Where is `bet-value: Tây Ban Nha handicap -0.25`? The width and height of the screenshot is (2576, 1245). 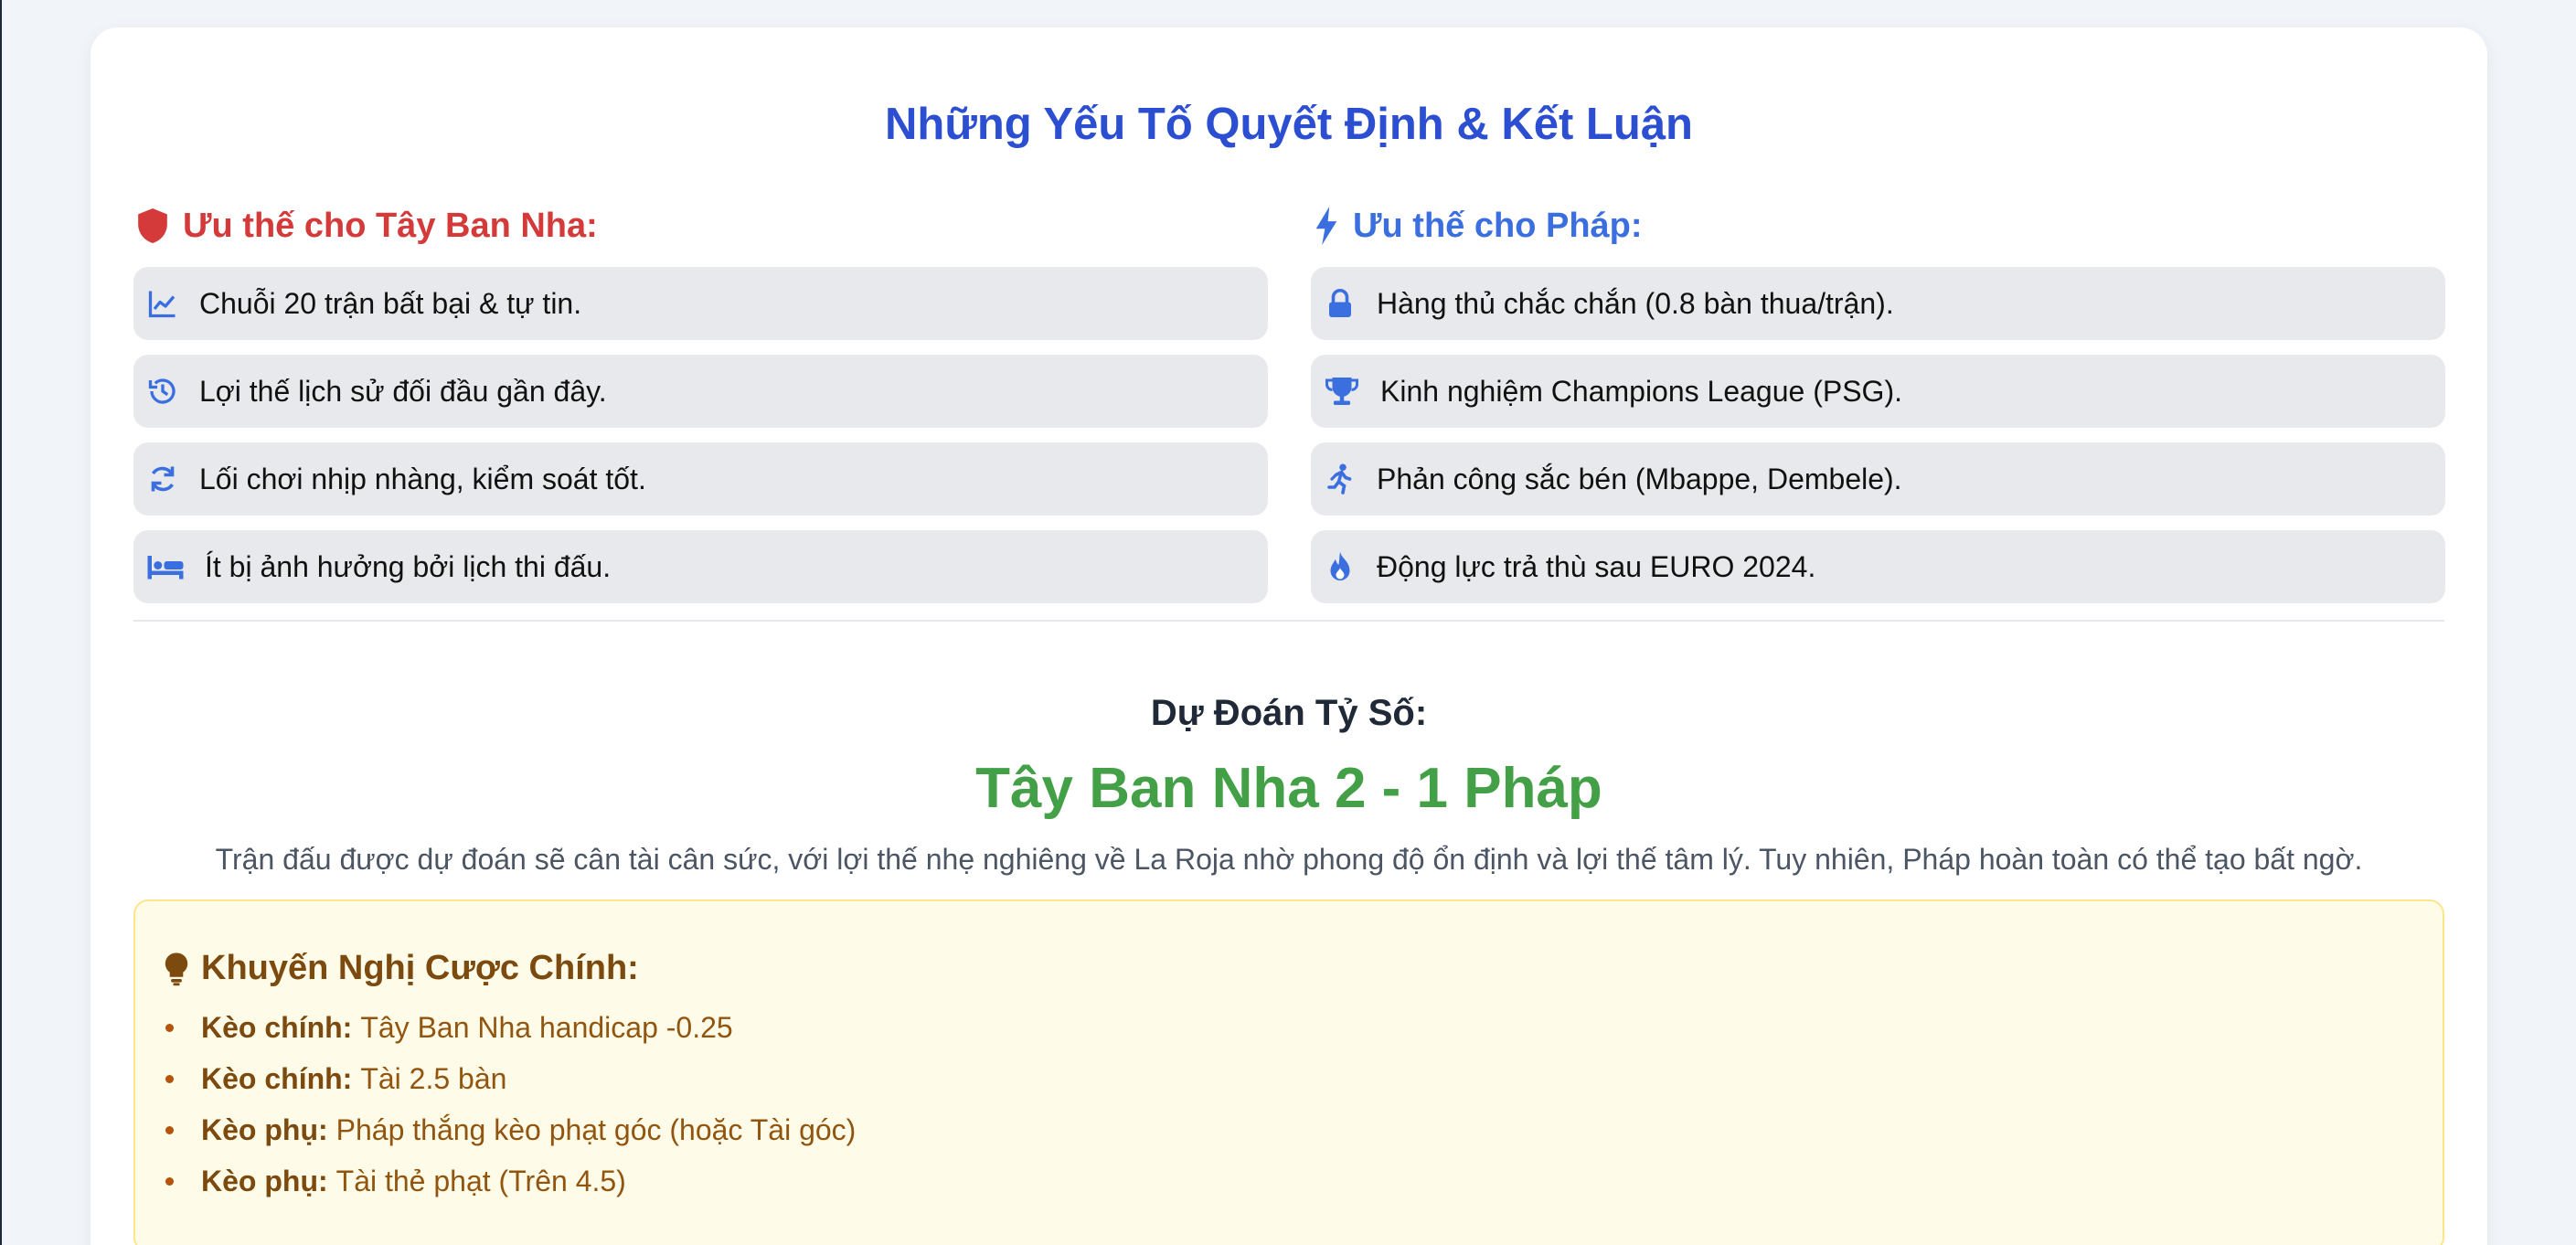 bet-value: Tây Ban Nha handicap -0.25 is located at coordinates (546, 1027).